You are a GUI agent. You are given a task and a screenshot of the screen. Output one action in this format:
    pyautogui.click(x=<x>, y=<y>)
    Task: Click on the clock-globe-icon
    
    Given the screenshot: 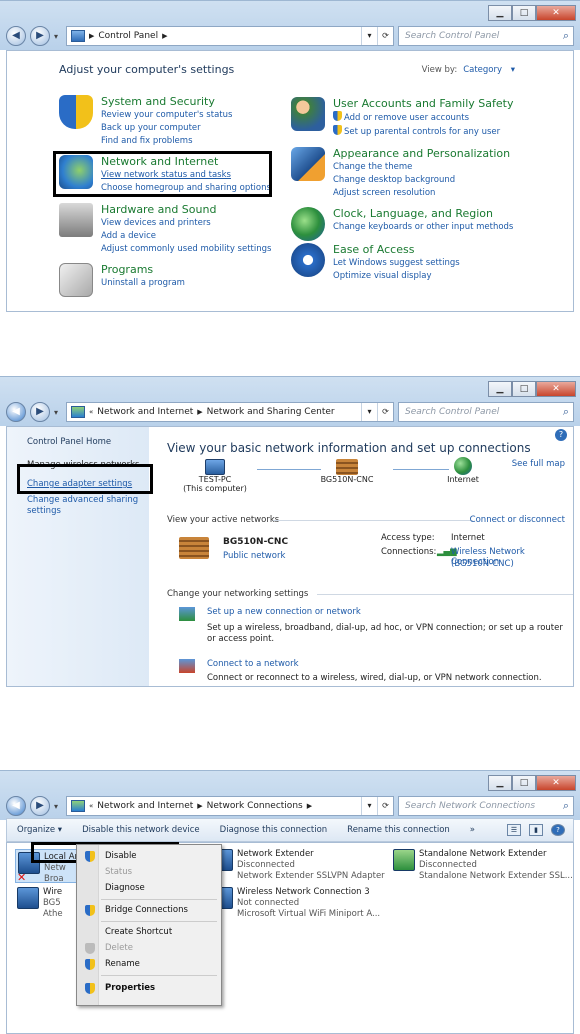 What is the action you would take?
    pyautogui.click(x=308, y=224)
    